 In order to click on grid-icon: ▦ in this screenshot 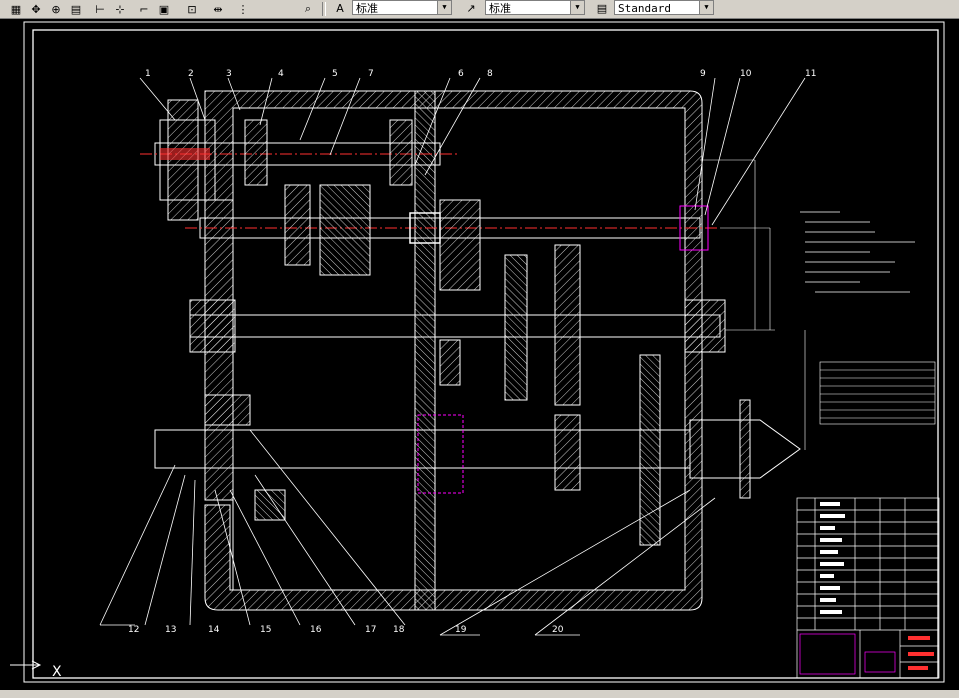, I will do `click(16, 9)`.